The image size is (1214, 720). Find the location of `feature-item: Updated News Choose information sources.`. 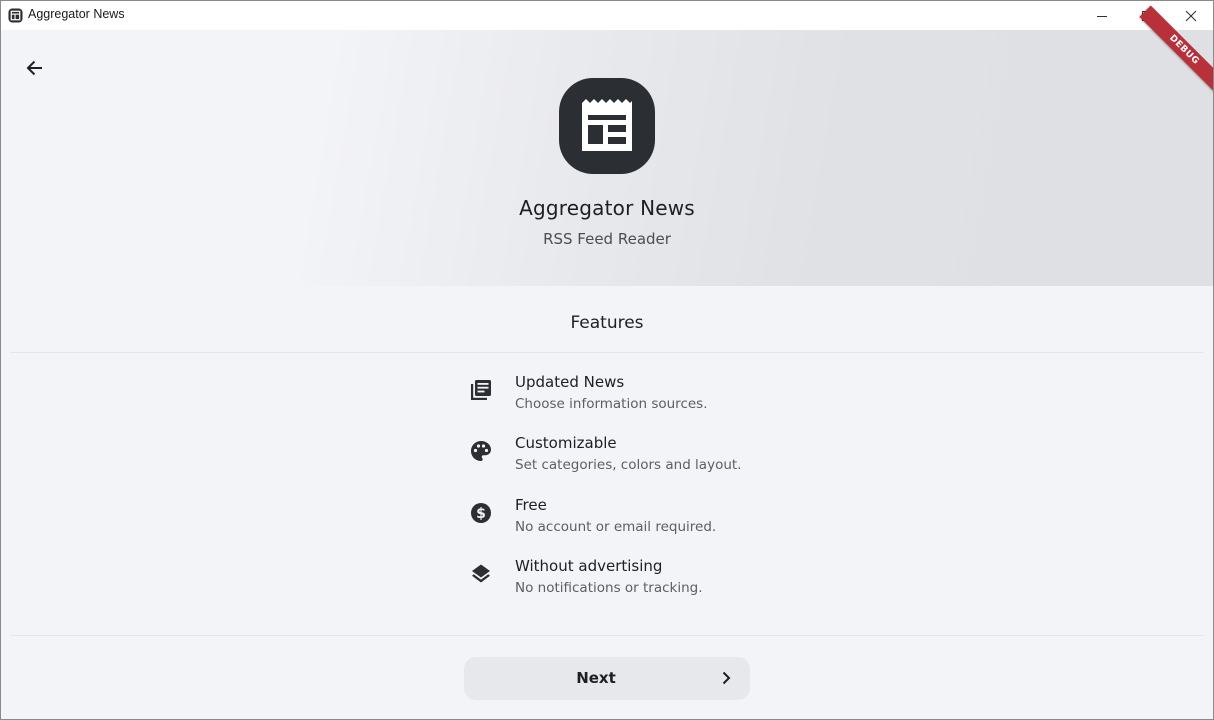

feature-item: Updated News Choose information sources. is located at coordinates (647, 402).